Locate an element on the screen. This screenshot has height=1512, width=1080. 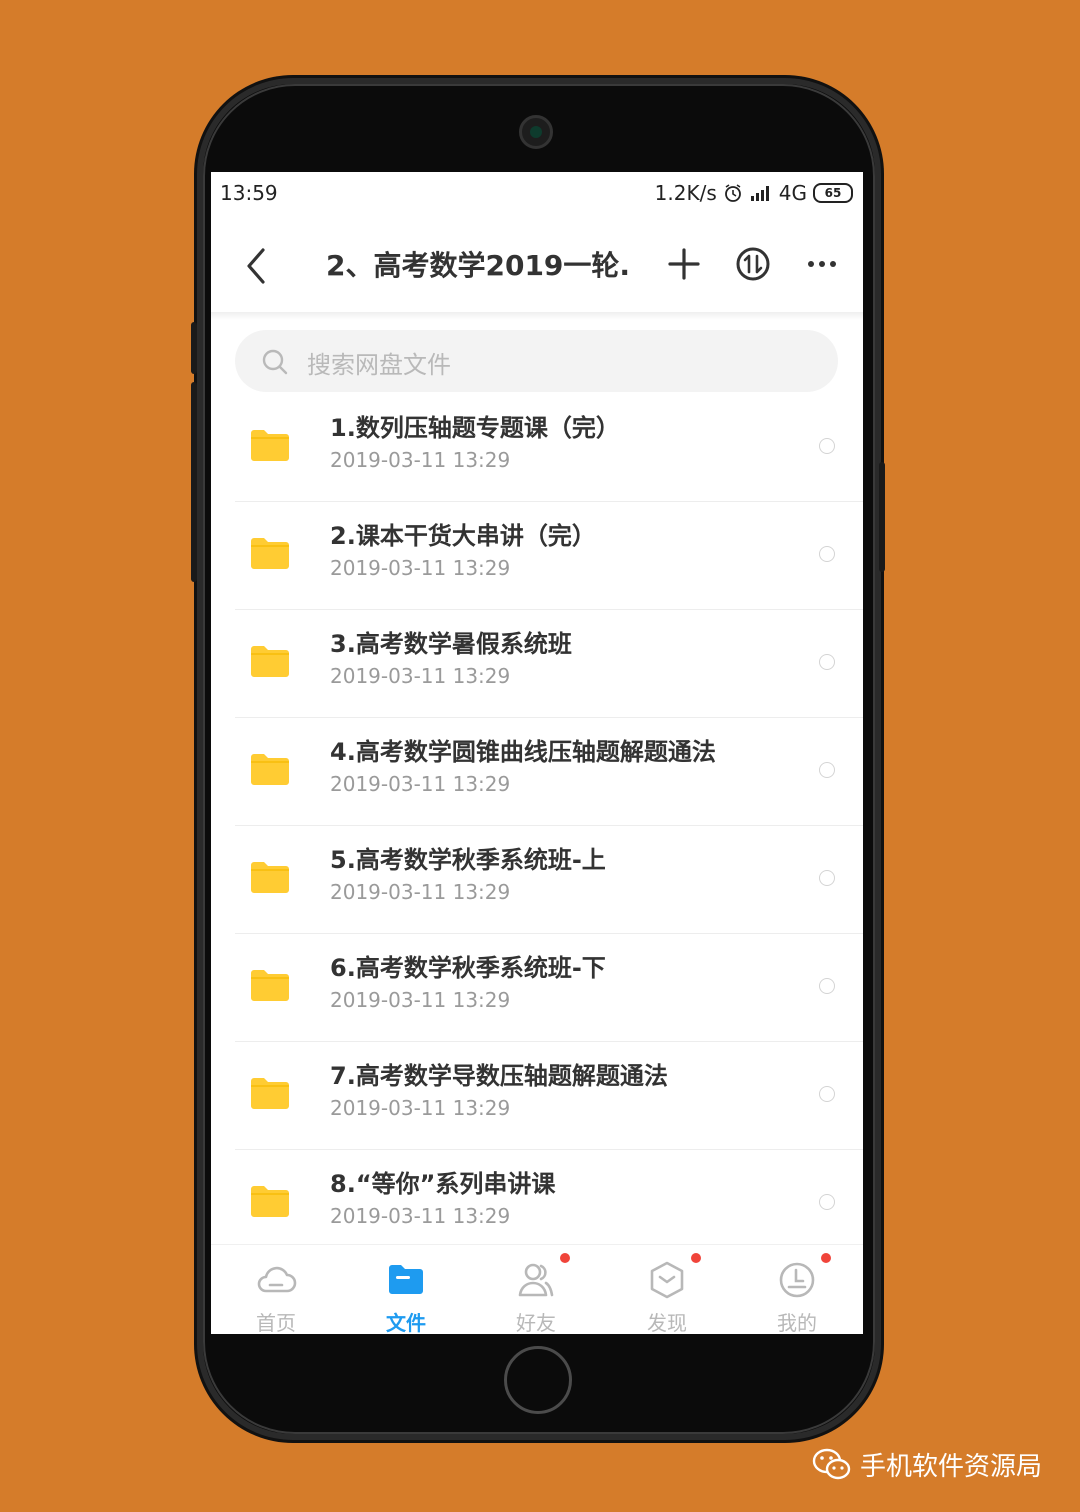
tab-label-files: 文件 is located at coordinates (406, 1322).